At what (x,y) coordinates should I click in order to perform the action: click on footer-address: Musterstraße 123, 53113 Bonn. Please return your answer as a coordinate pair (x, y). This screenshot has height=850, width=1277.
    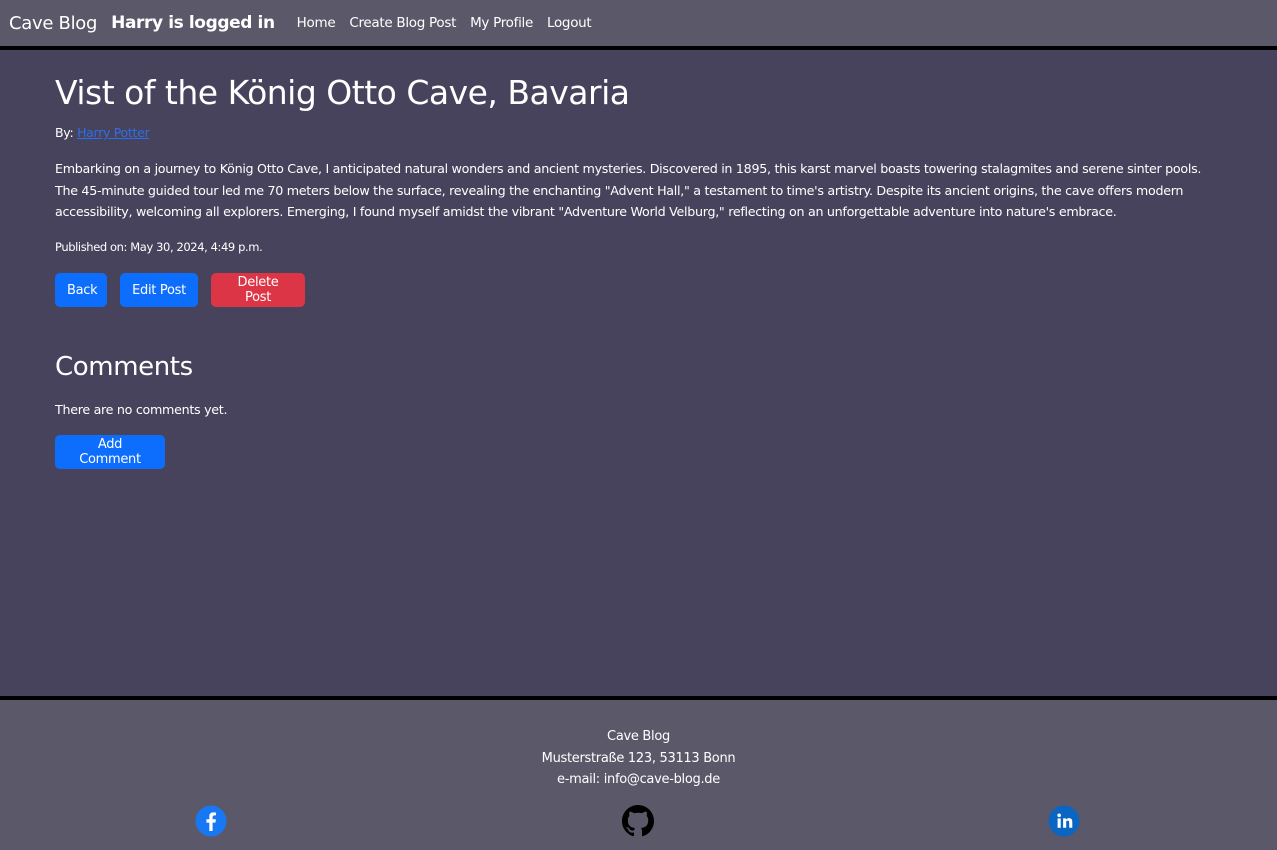
    Looking at the image, I should click on (638, 758).